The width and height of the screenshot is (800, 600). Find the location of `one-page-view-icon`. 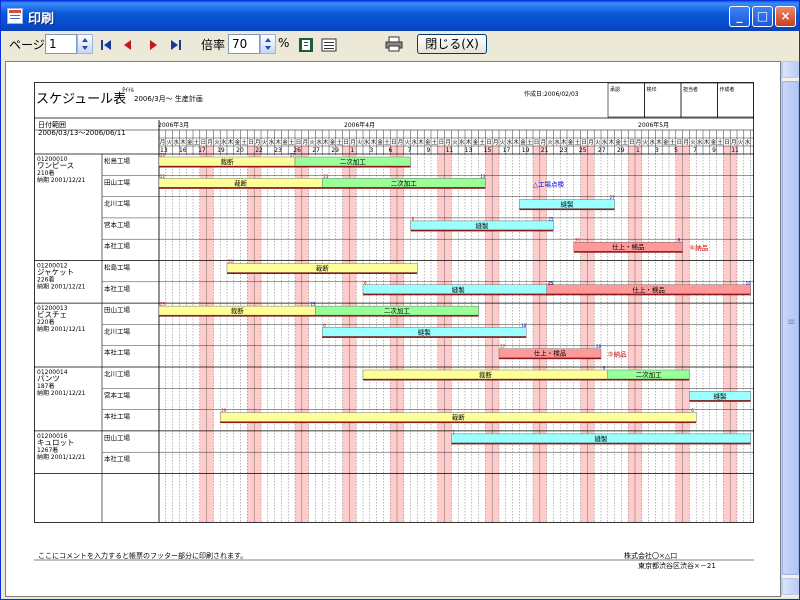

one-page-view-icon is located at coordinates (306, 45).